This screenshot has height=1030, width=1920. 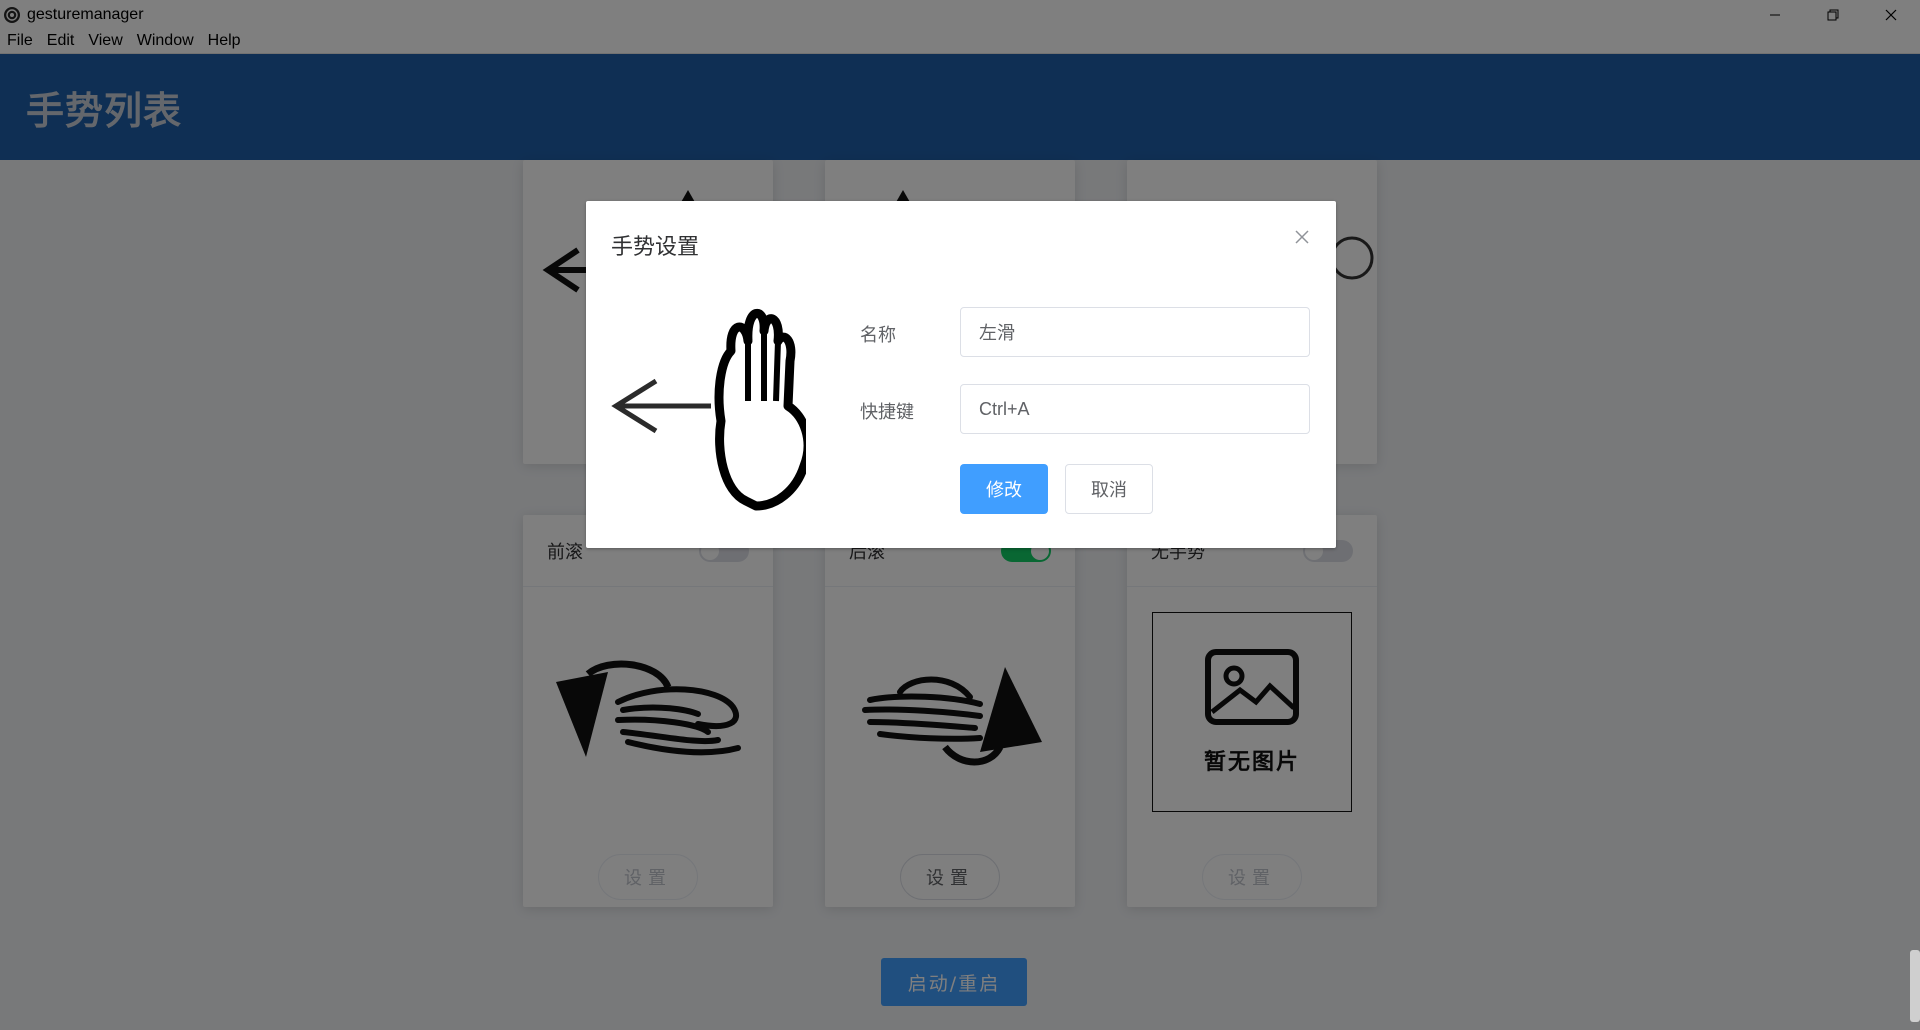 I want to click on scrollbar-thumb, so click(x=1915, y=986).